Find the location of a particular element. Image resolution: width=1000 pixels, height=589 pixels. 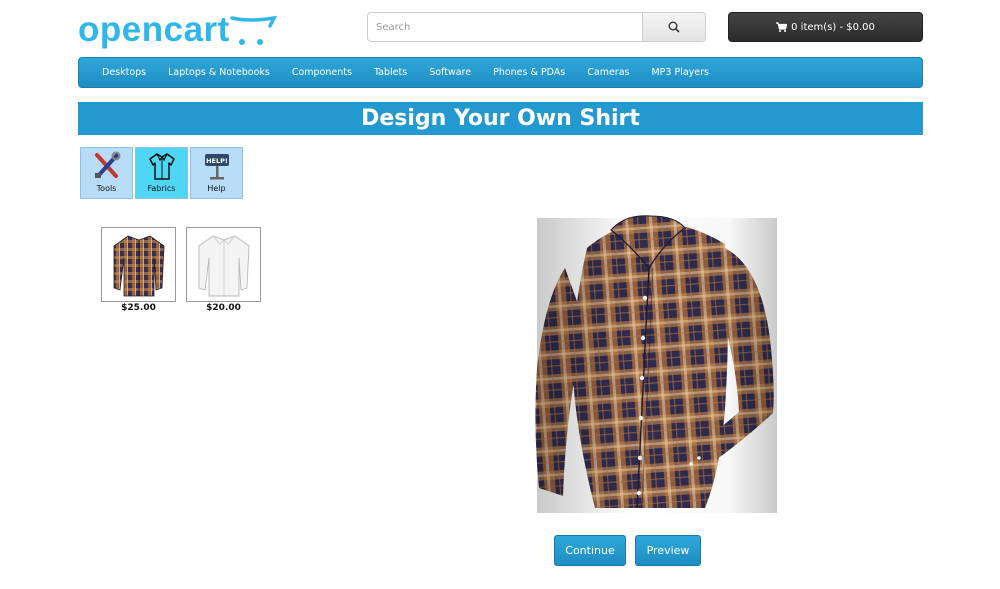

search-input is located at coordinates (506, 27).